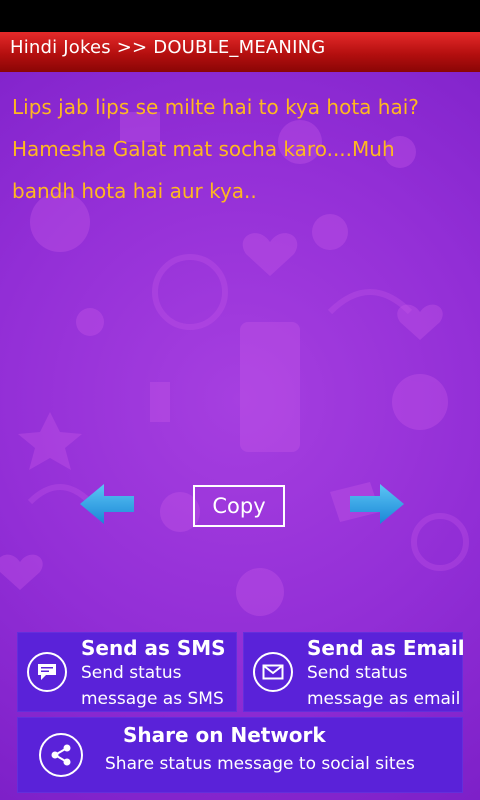  What do you see at coordinates (203, 149) in the screenshot?
I see `joke-line: Hamesha Galat mat socha karo....Muh` at bounding box center [203, 149].